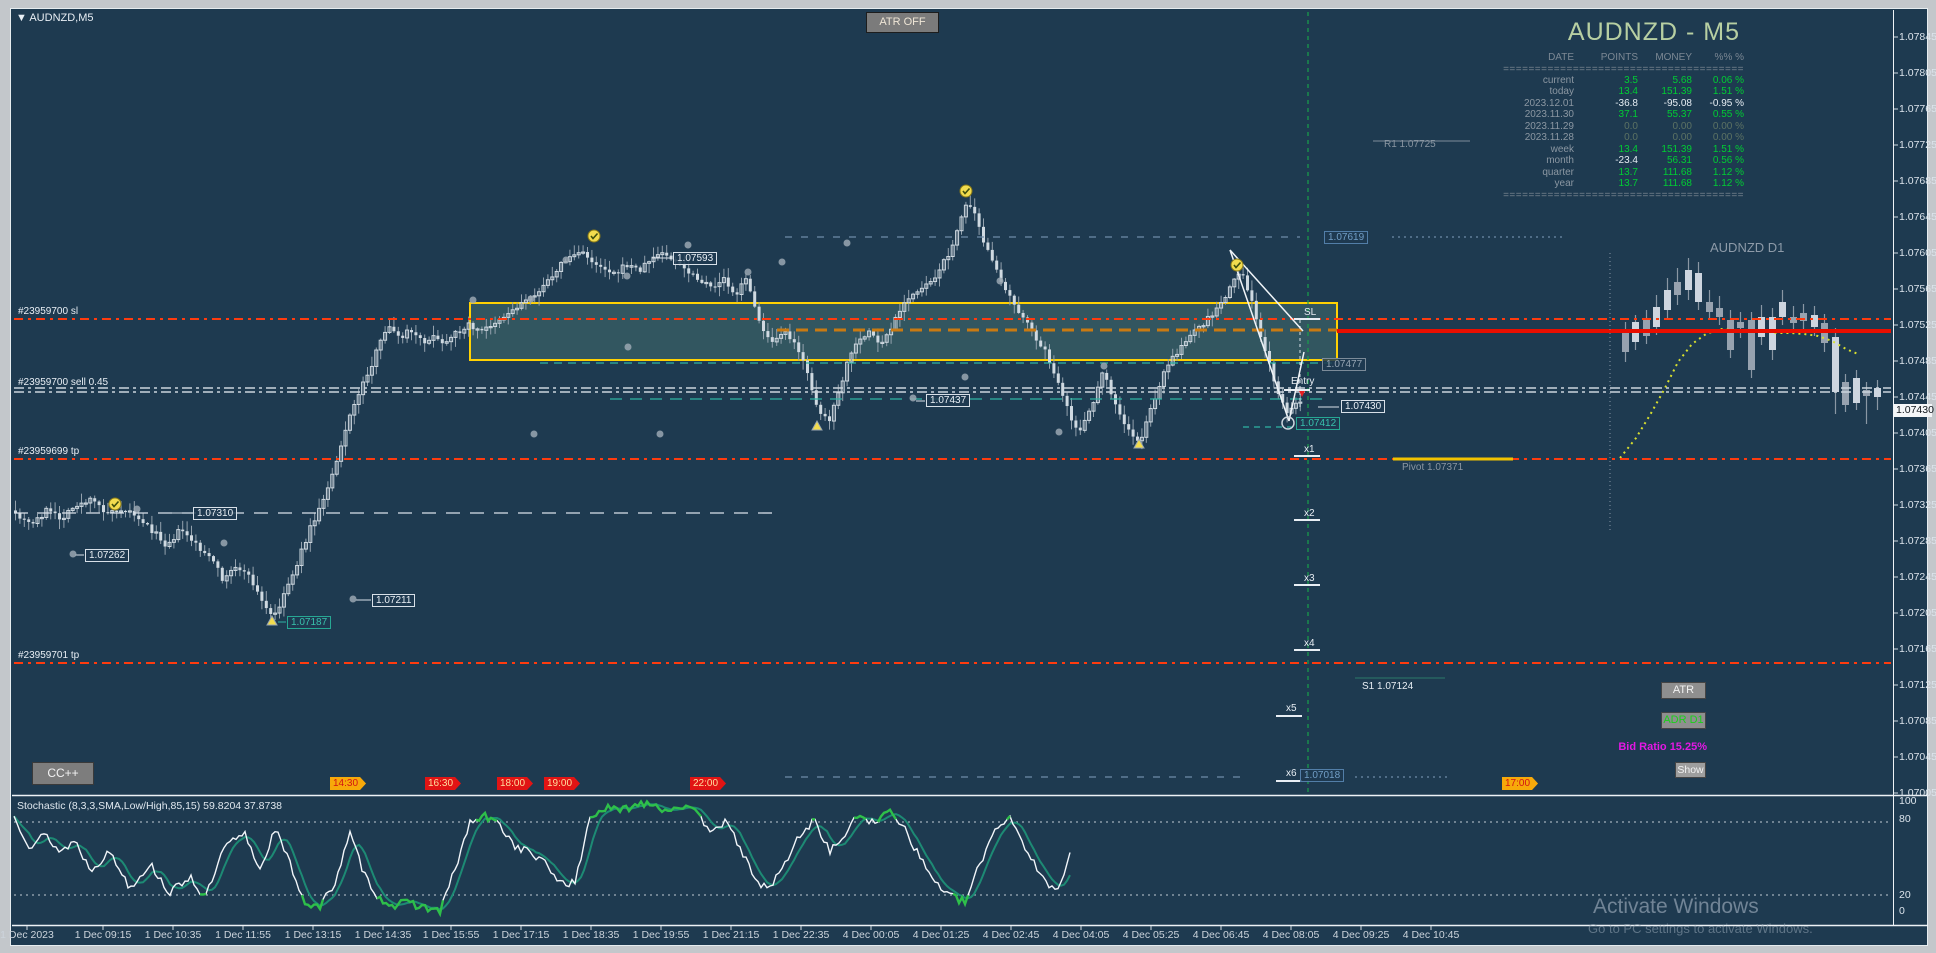  Describe the element at coordinates (1677, 183) in the screenshot. I see `stats-cell: 111.68` at that location.